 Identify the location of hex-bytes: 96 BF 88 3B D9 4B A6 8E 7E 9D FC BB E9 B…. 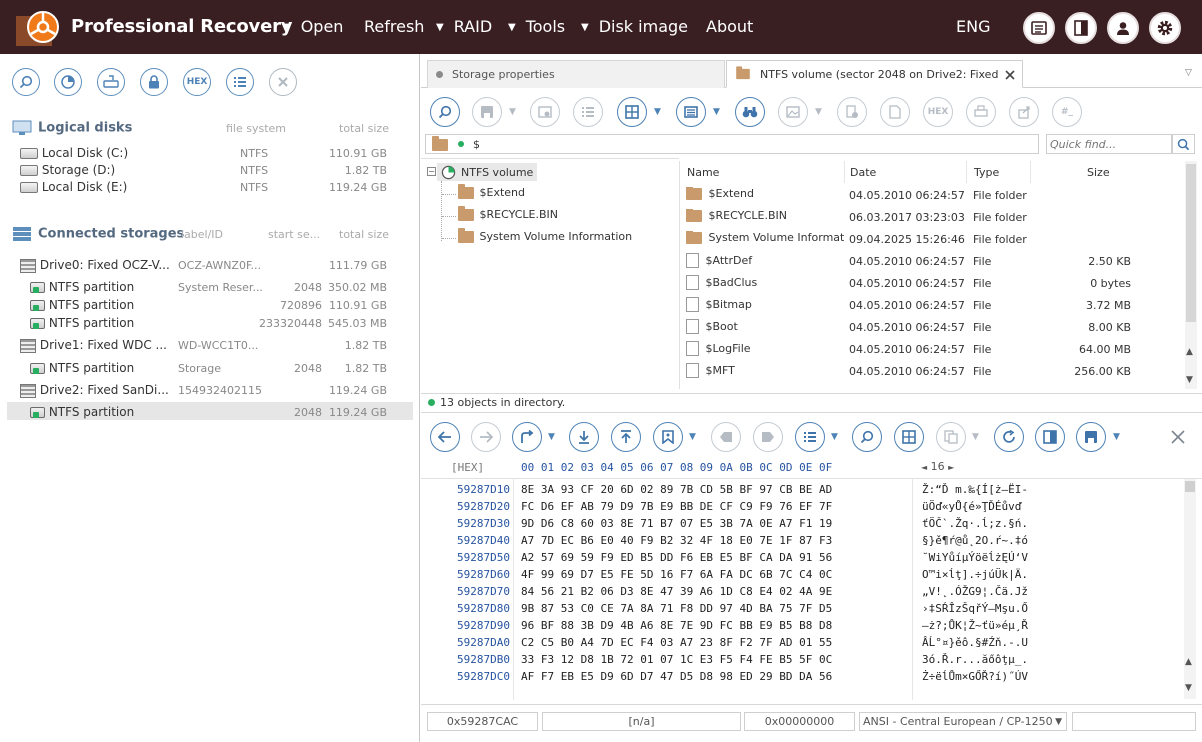
(676, 625).